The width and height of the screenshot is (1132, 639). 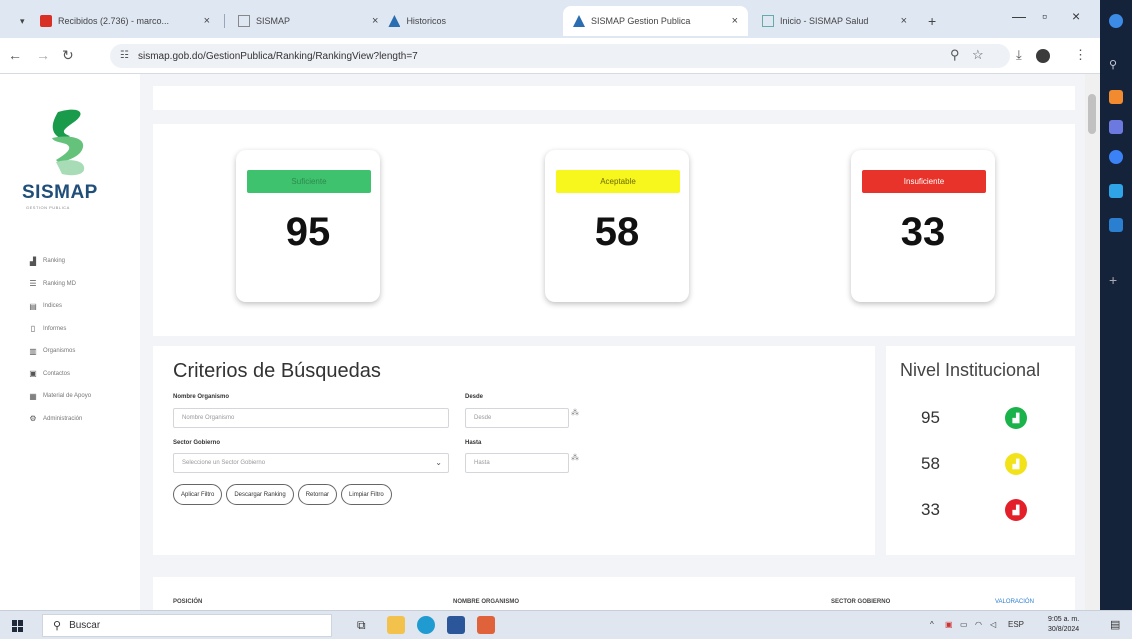 I want to click on sector-label: Sector Gobierno, so click(x=197, y=443).